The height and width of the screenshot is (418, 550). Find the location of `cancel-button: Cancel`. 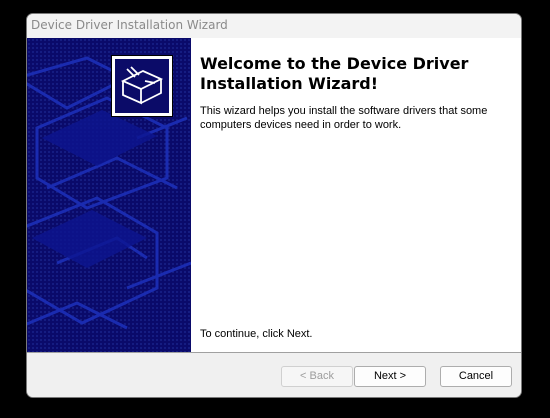

cancel-button: Cancel is located at coordinates (476, 376).